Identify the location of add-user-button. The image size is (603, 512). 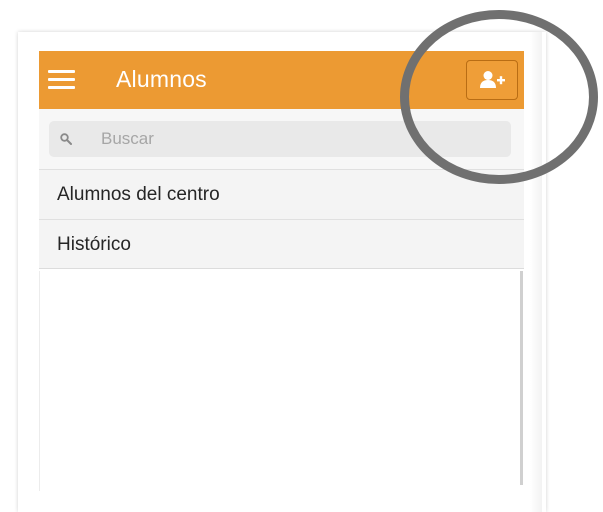
(492, 80).